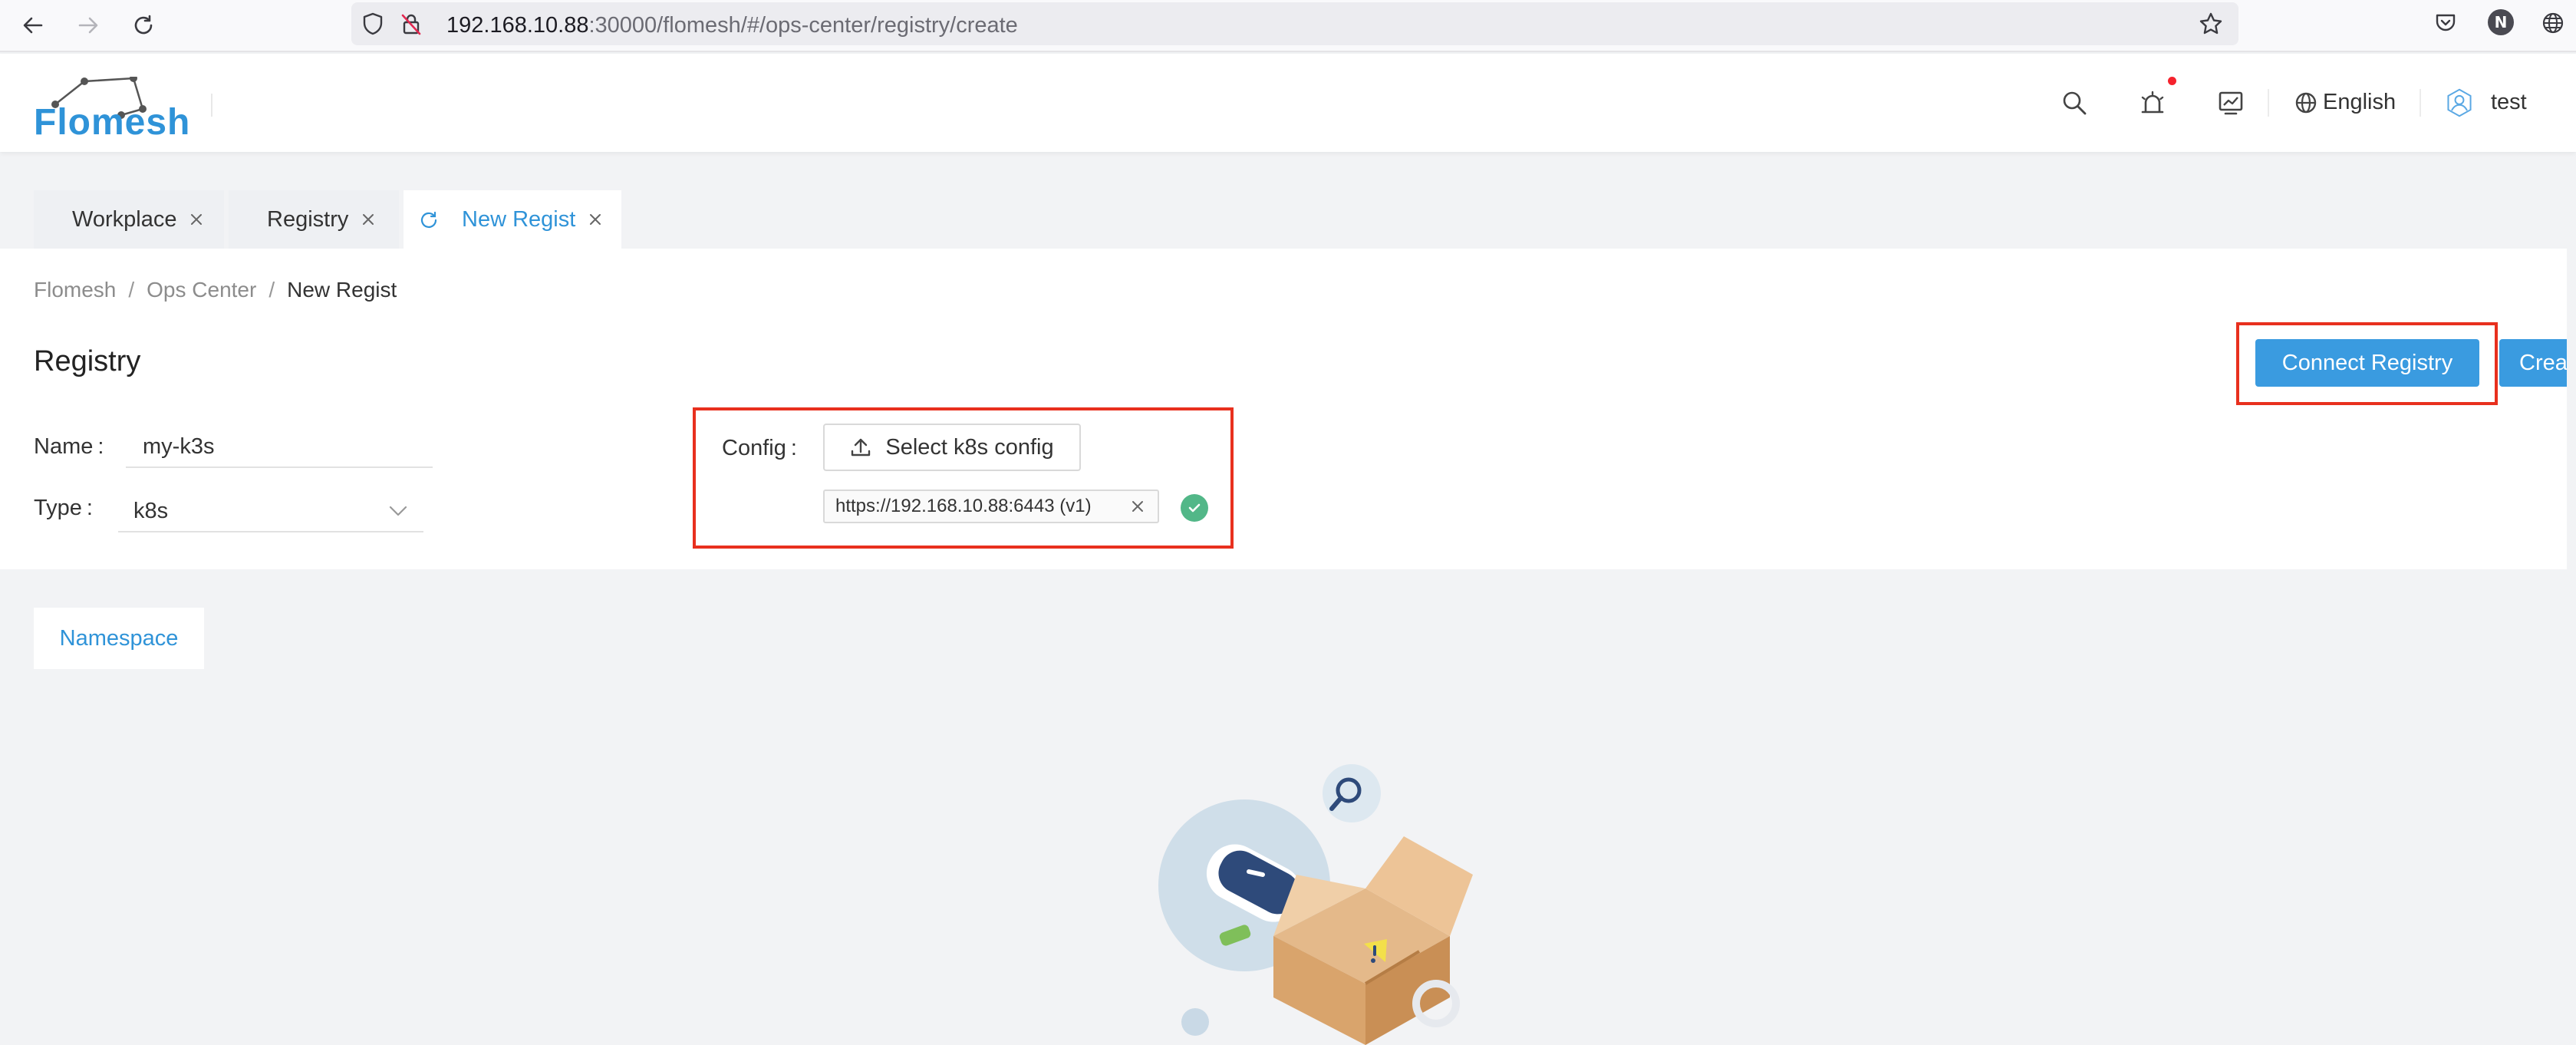 Image resolution: width=2576 pixels, height=1045 pixels. I want to click on search-icon, so click(2074, 103).